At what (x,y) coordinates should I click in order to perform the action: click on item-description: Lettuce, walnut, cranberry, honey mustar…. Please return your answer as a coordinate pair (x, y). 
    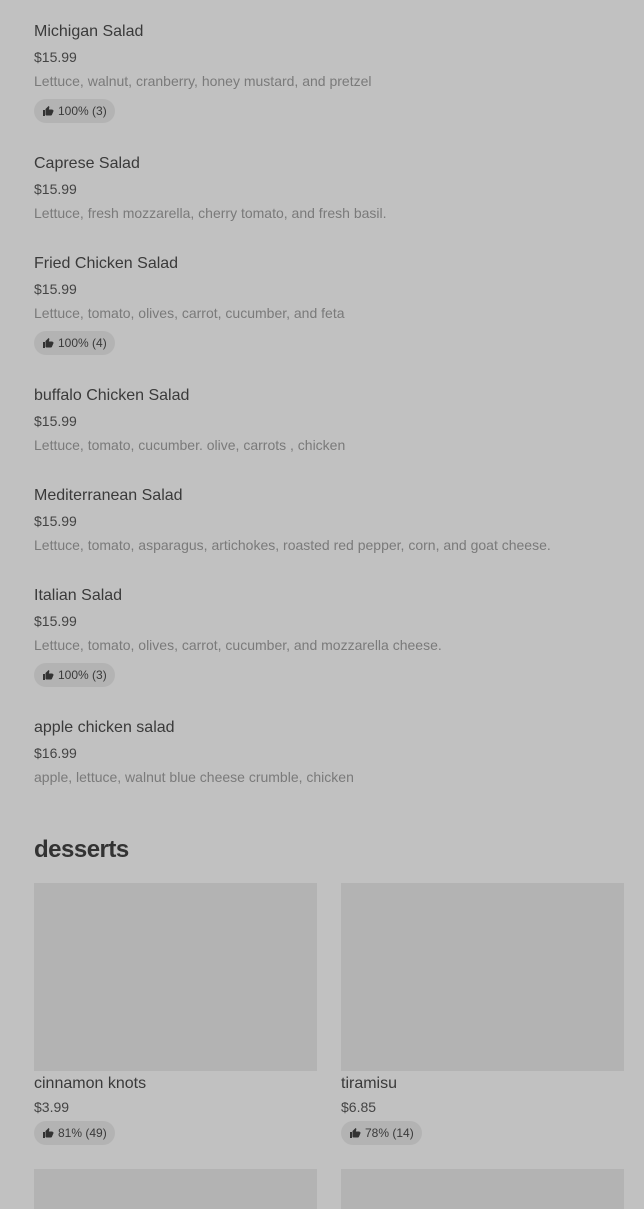
    Looking at the image, I should click on (203, 81).